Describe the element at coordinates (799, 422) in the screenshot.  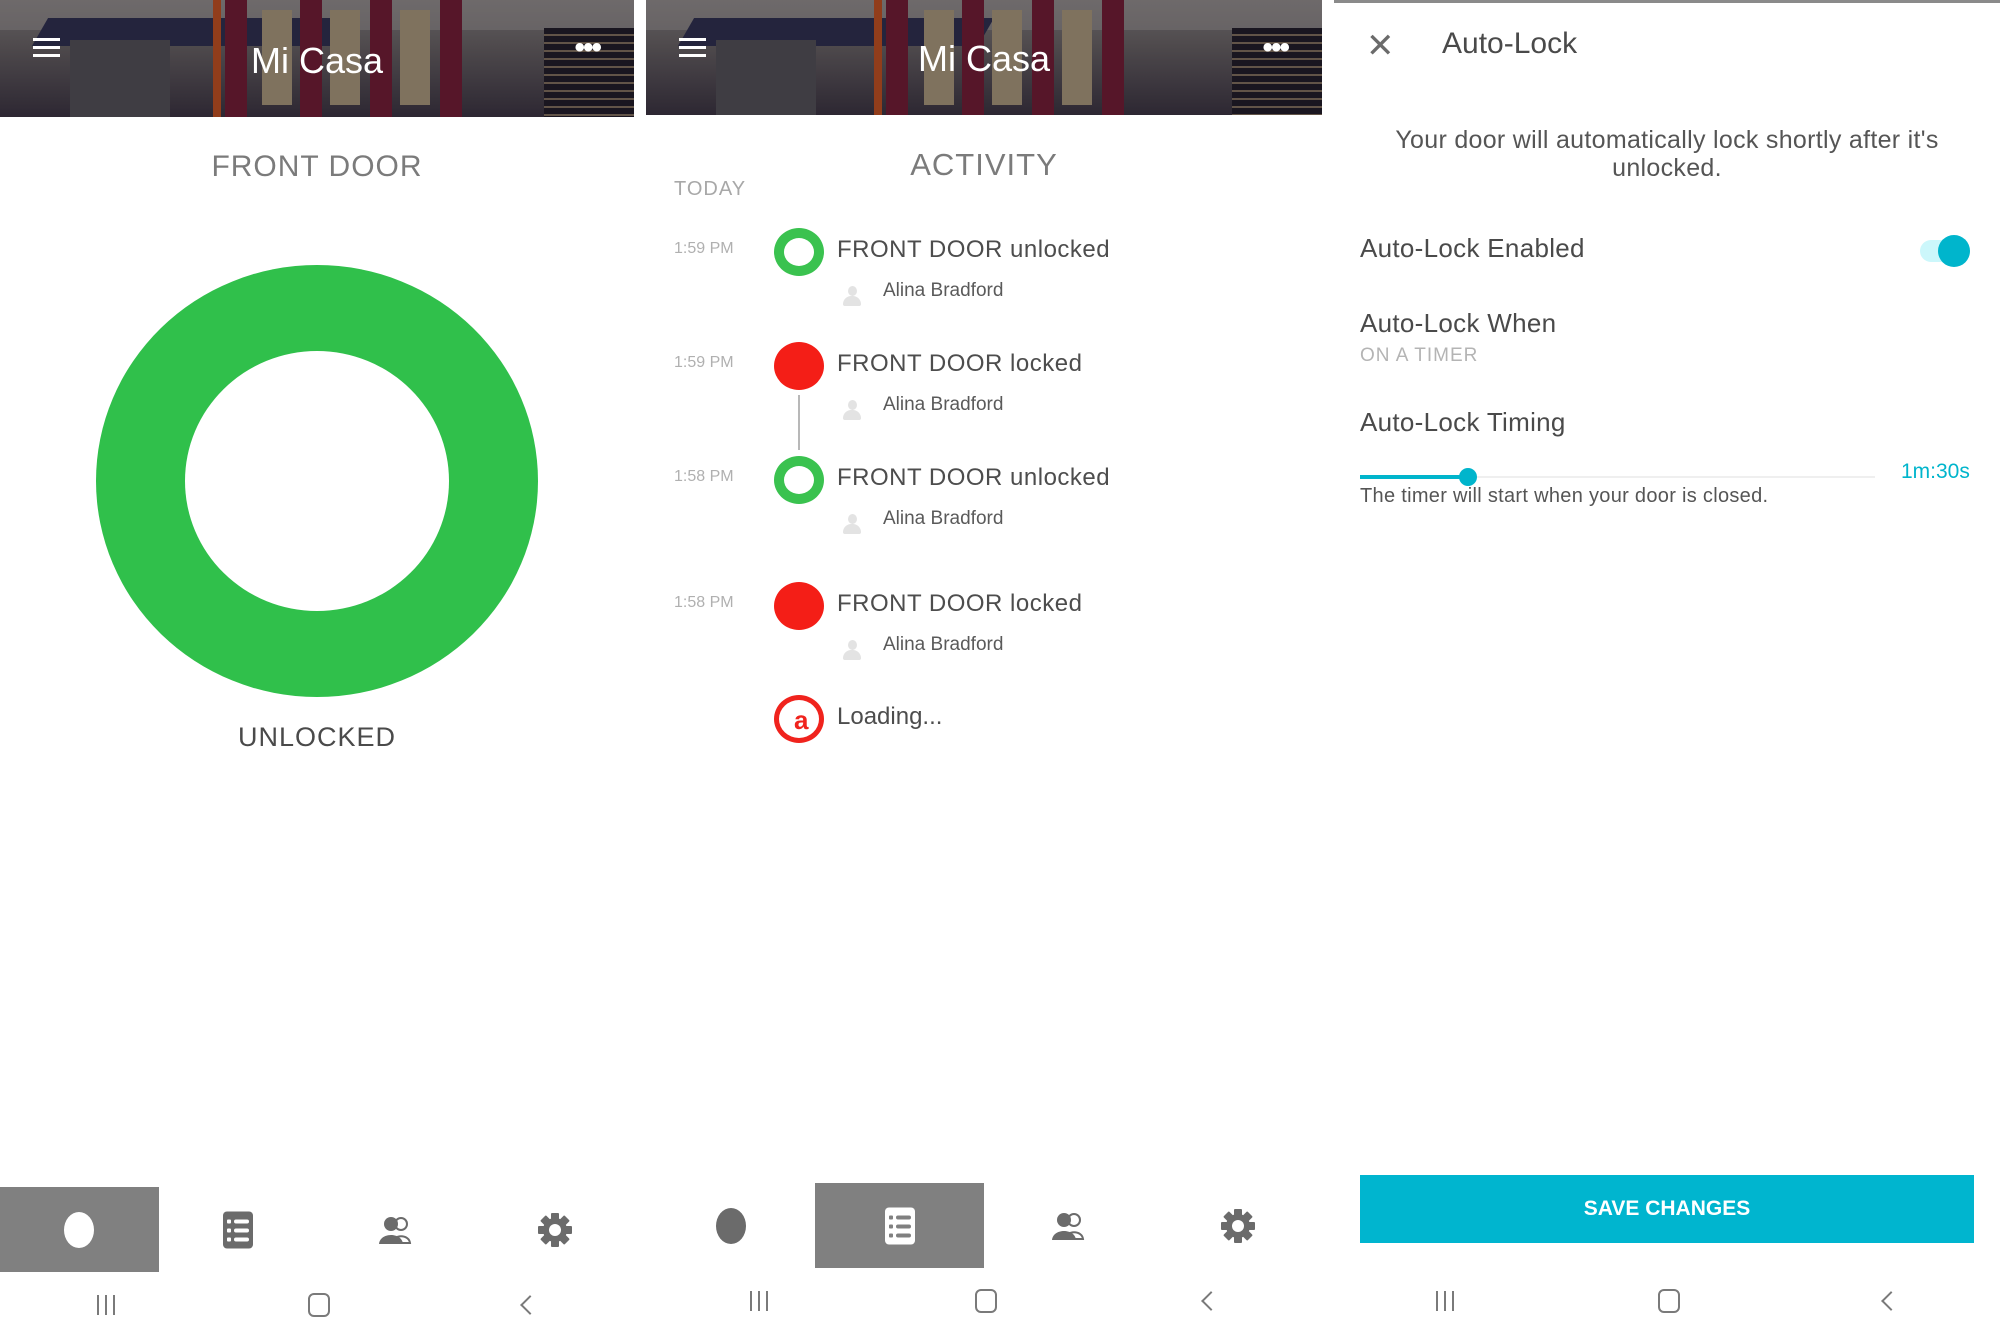
I see `timeline-connector` at that location.